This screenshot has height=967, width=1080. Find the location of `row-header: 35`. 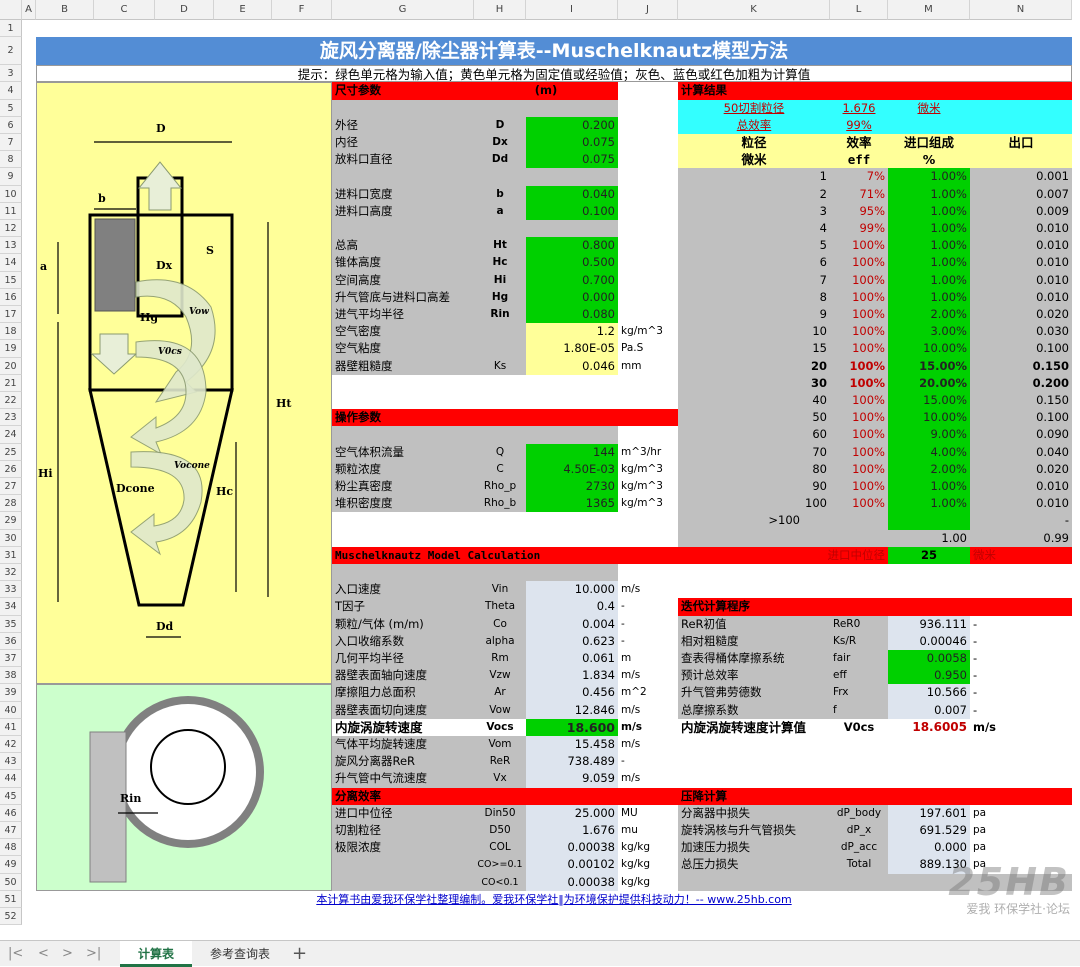

row-header: 35 is located at coordinates (11, 624).